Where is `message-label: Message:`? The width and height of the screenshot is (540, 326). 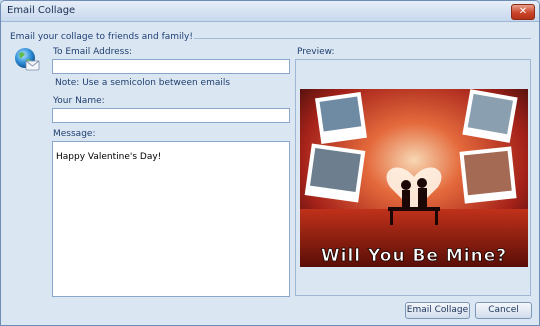 message-label: Message: is located at coordinates (74, 134).